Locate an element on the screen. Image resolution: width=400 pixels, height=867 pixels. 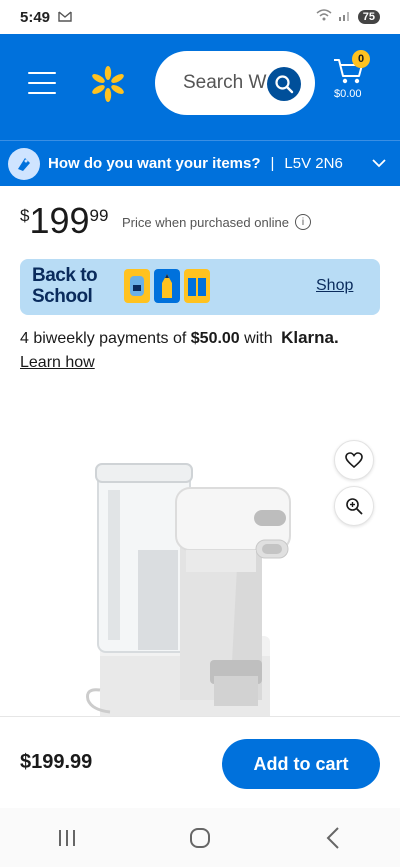
zoom-in-icon is located at coordinates (354, 506).